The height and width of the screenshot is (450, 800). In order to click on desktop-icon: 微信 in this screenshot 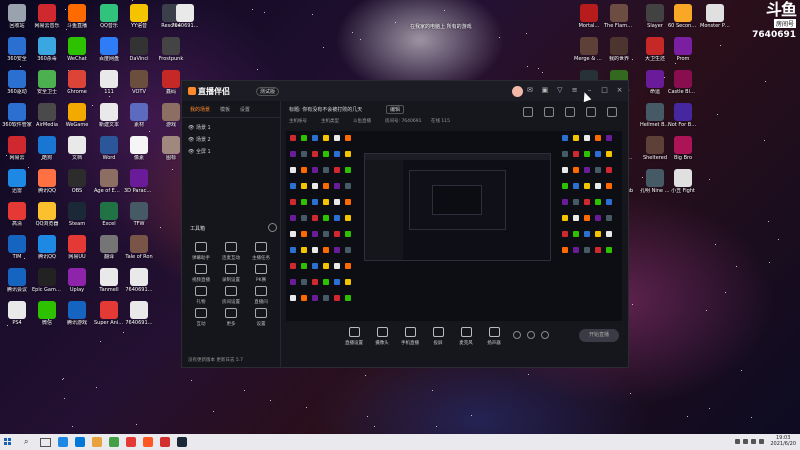, I will do `click(47, 317)`.